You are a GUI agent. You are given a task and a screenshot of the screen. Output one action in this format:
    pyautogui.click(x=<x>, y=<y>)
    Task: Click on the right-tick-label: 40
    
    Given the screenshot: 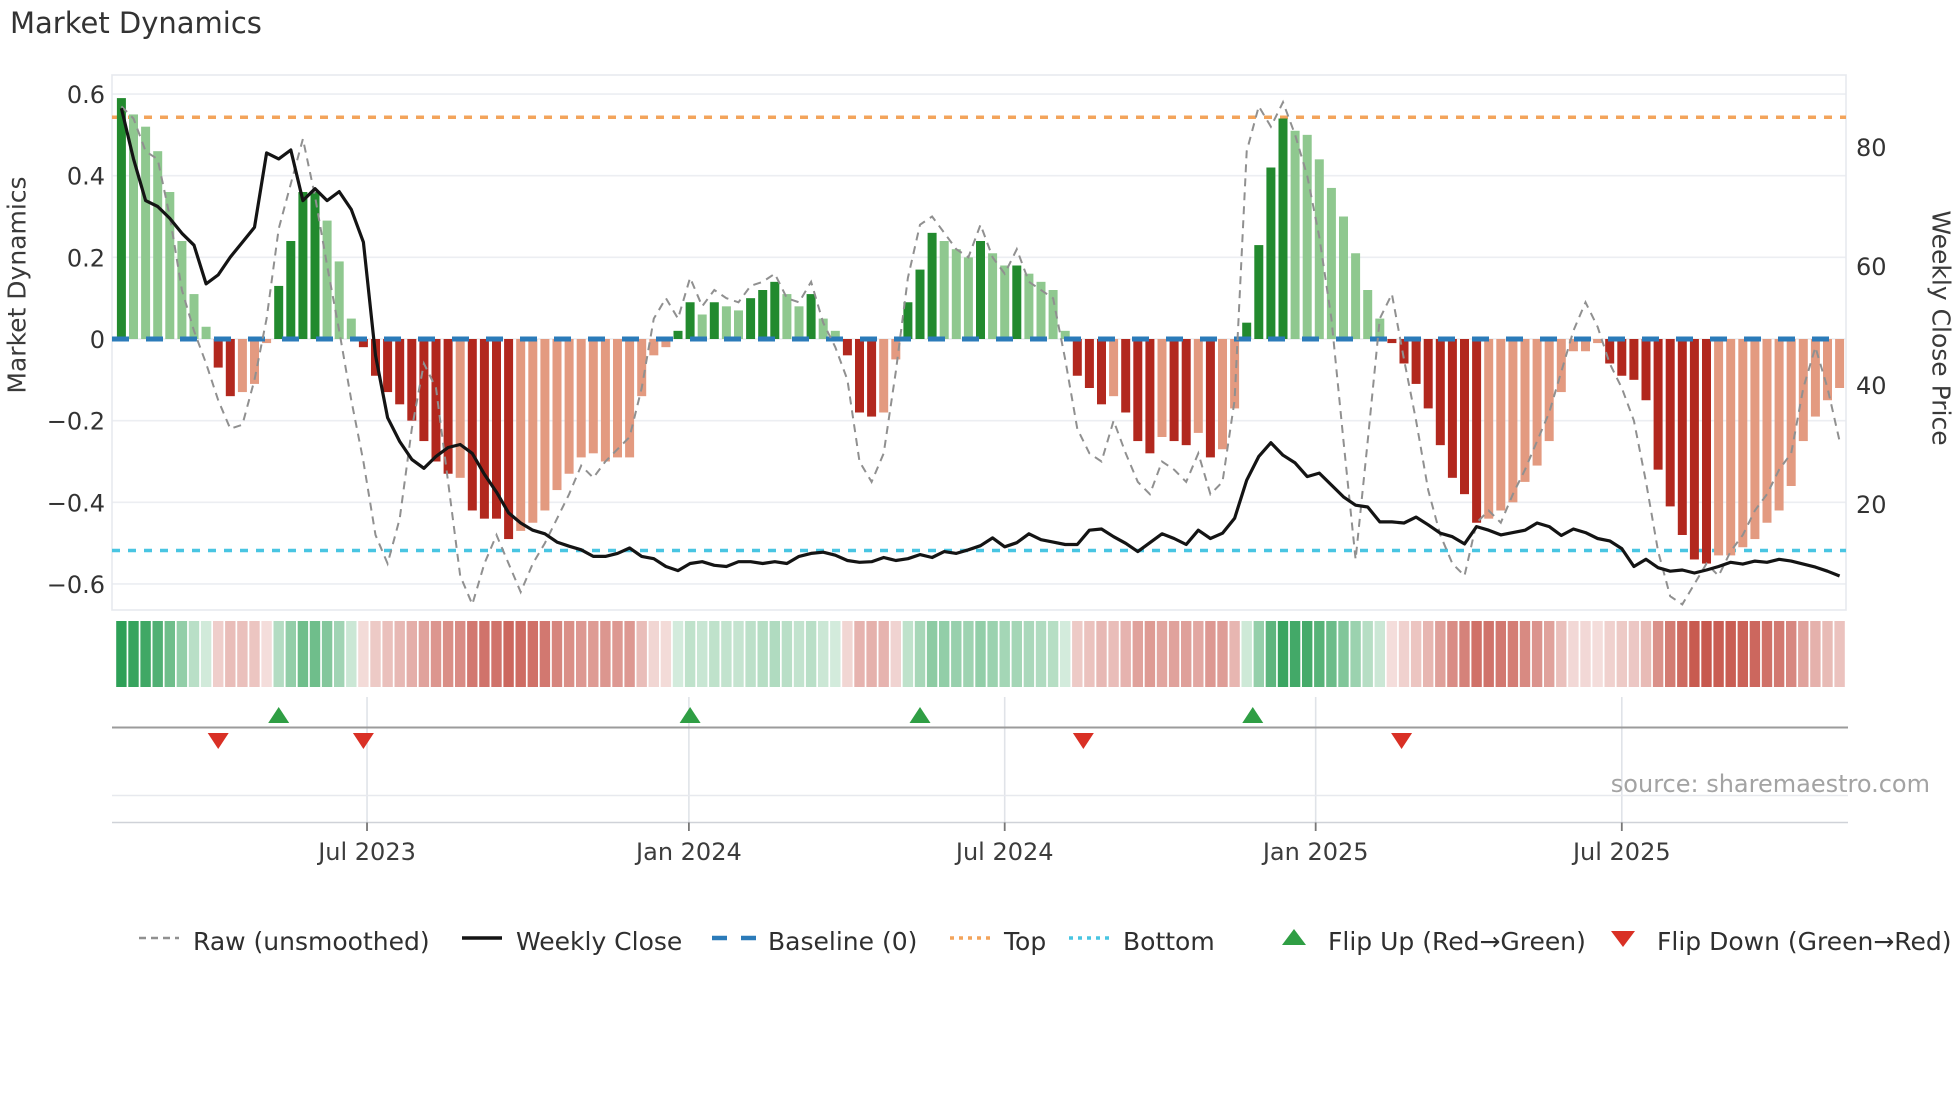 What is the action you would take?
    pyautogui.click(x=1871, y=386)
    